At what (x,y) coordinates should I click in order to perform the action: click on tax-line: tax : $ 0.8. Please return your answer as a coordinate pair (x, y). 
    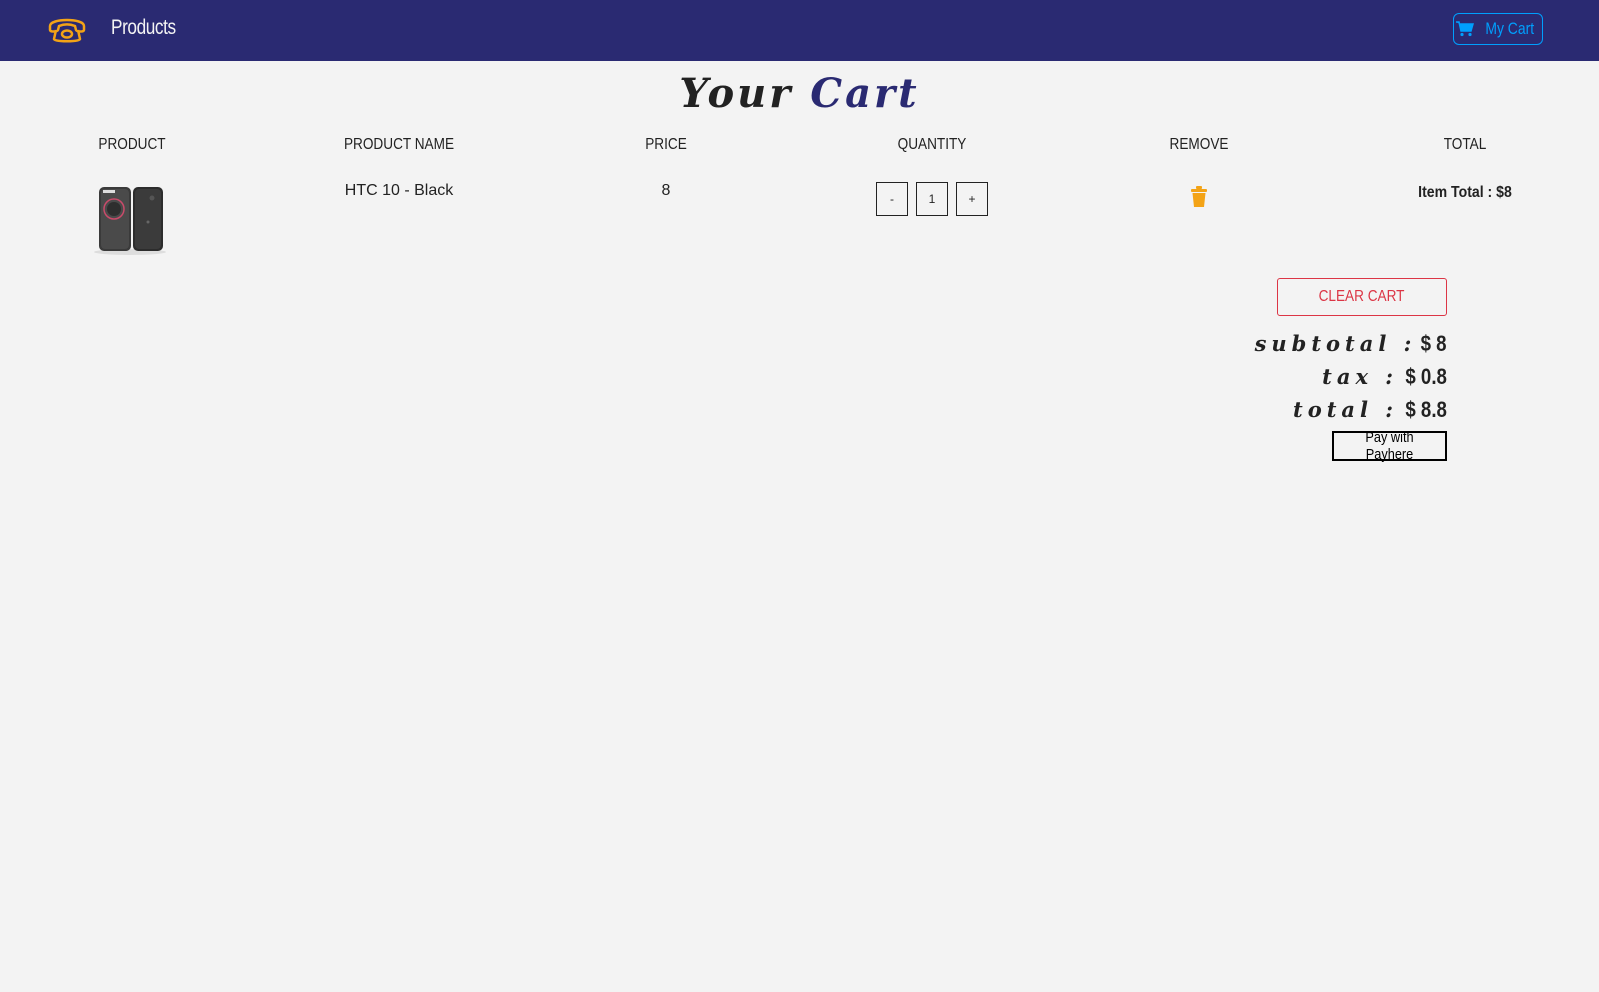
    Looking at the image, I should click on (1384, 377).